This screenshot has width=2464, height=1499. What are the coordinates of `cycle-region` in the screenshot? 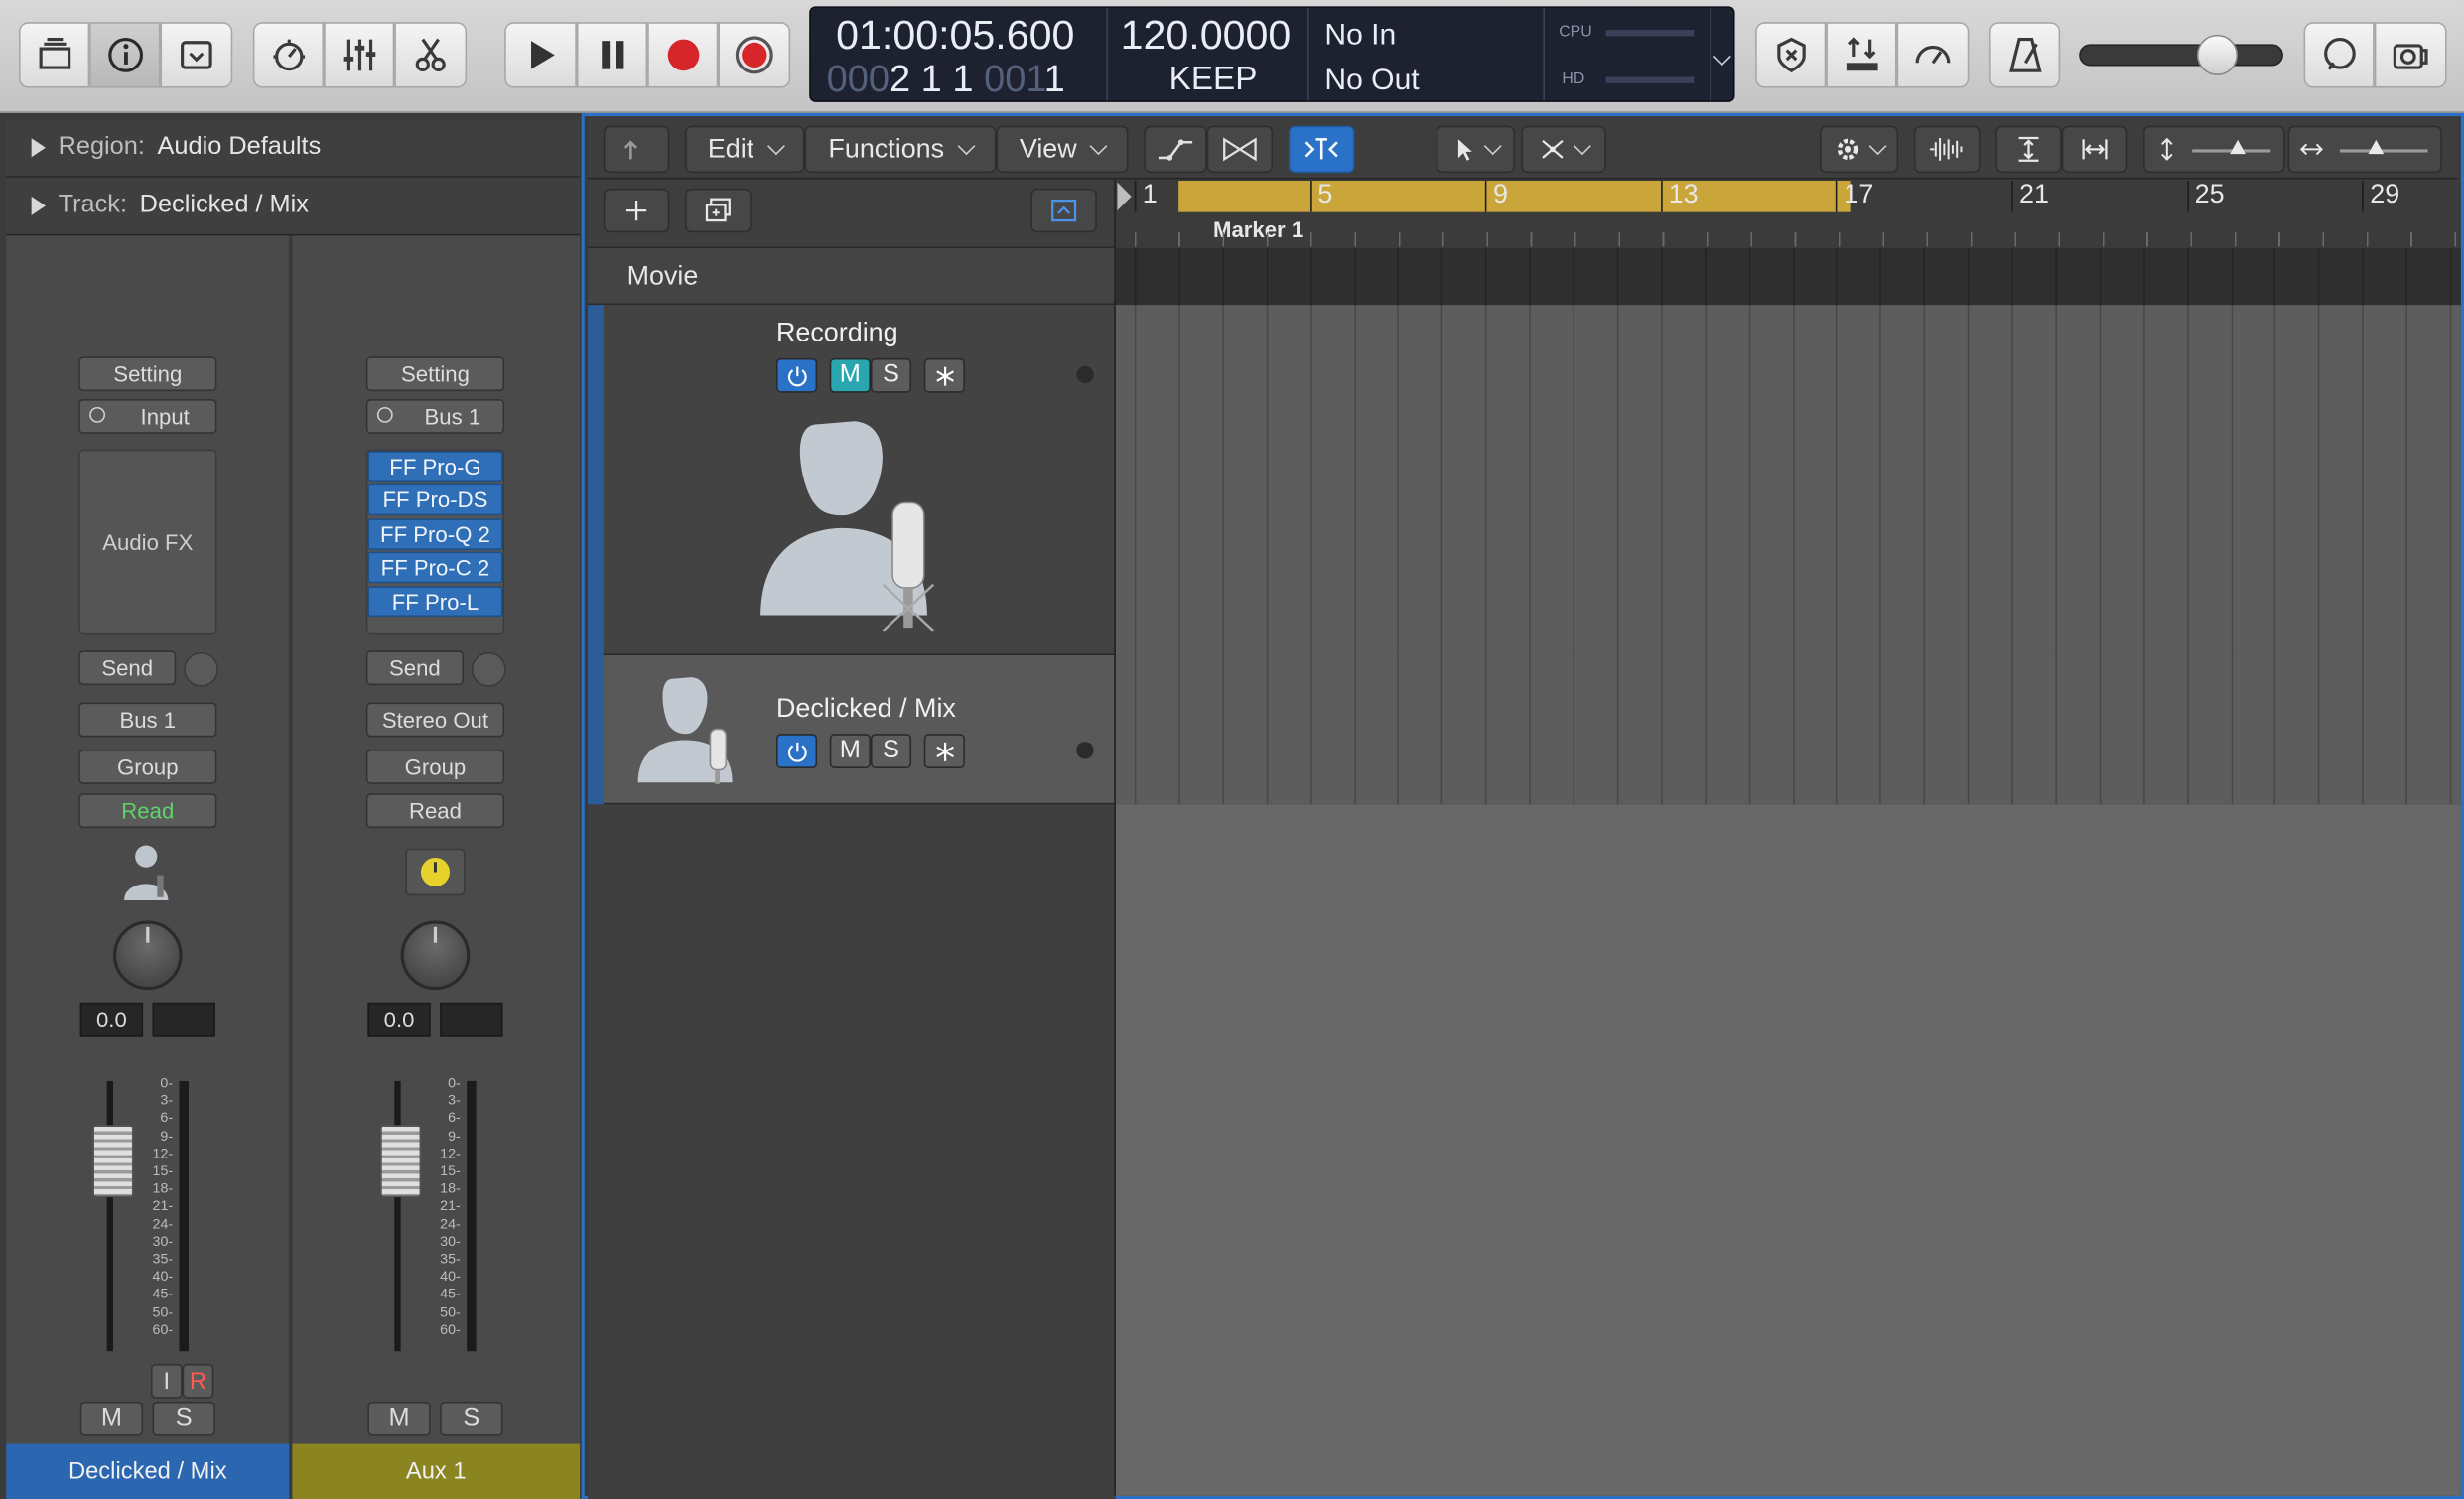 It's located at (1514, 197).